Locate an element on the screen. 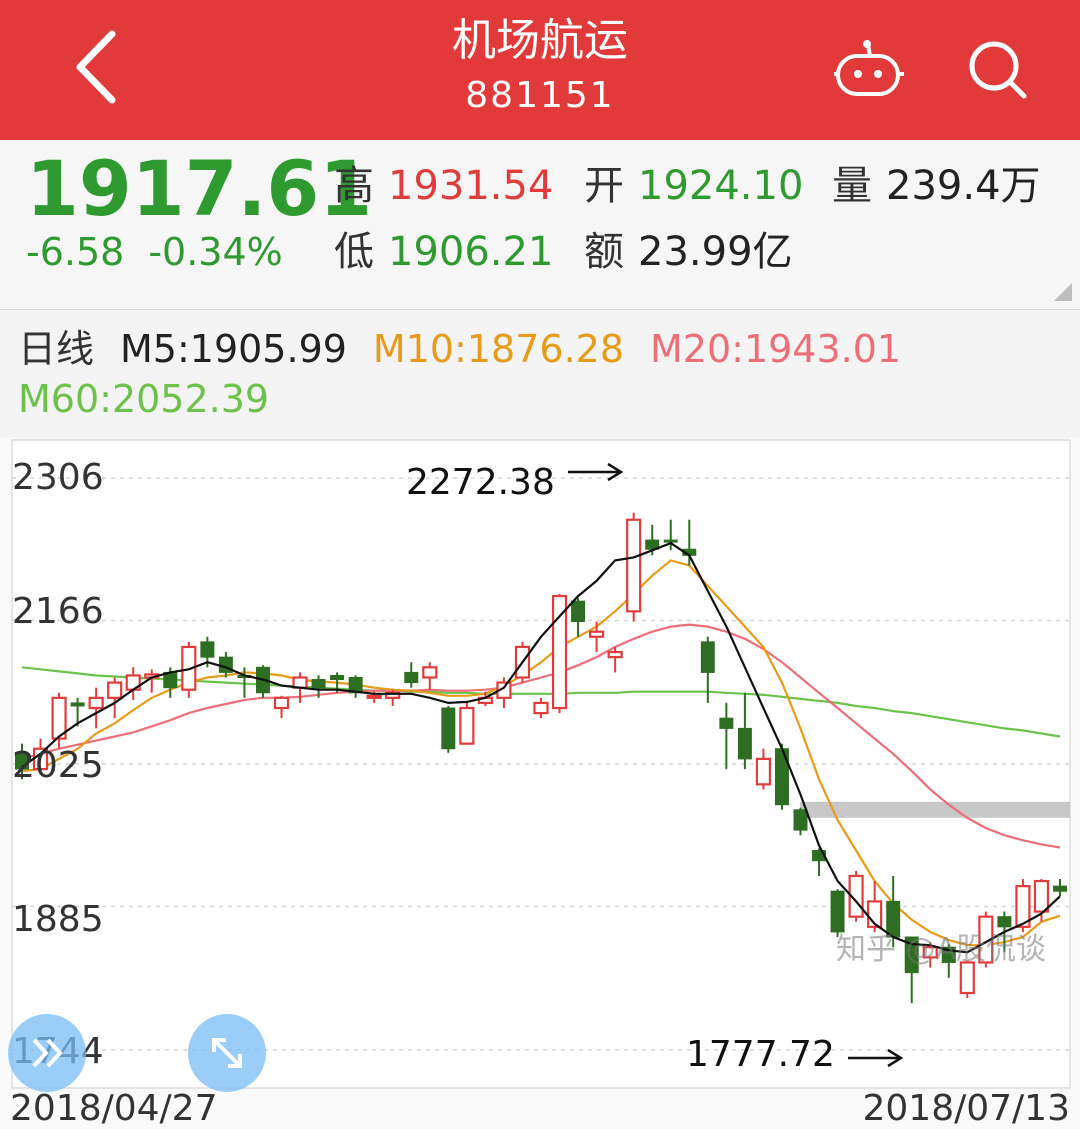  title-bar: 机场航运 881151 is located at coordinates (540, 70).